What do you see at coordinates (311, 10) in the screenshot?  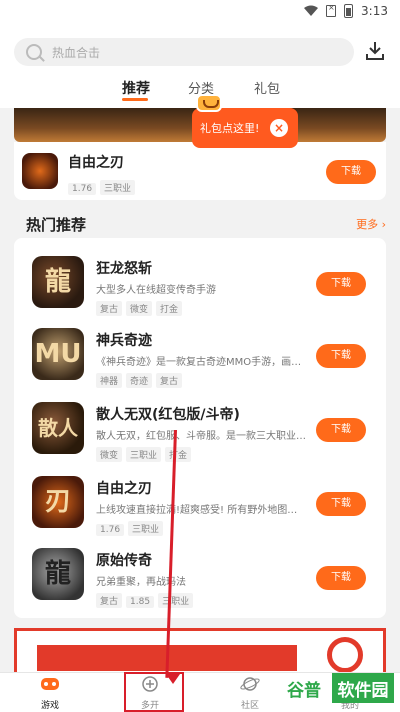 I see `wifi-icon` at bounding box center [311, 10].